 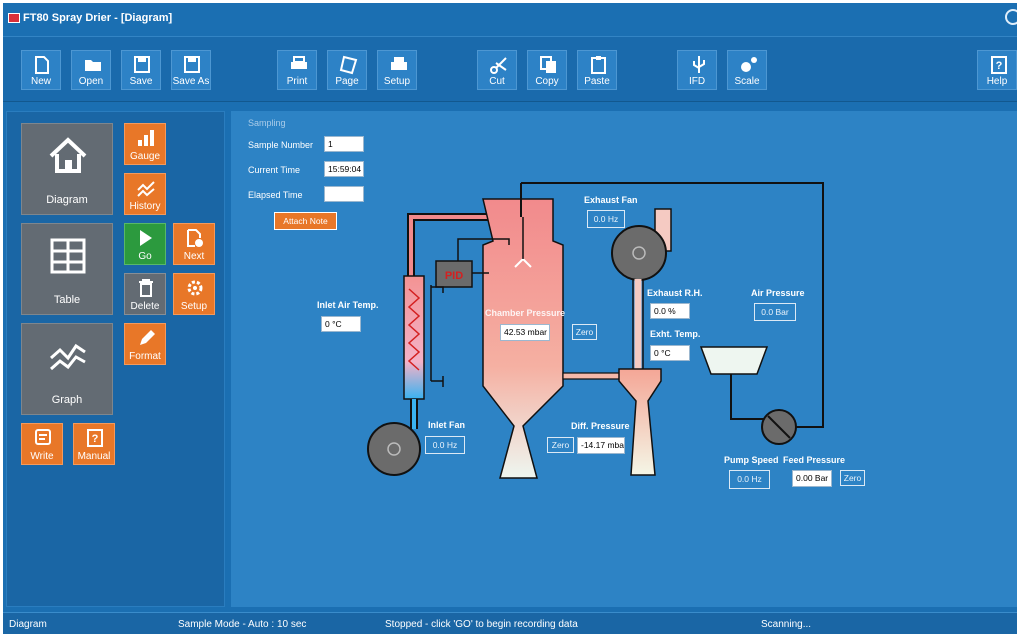 I want to click on page-button: Page, so click(x=347, y=70).